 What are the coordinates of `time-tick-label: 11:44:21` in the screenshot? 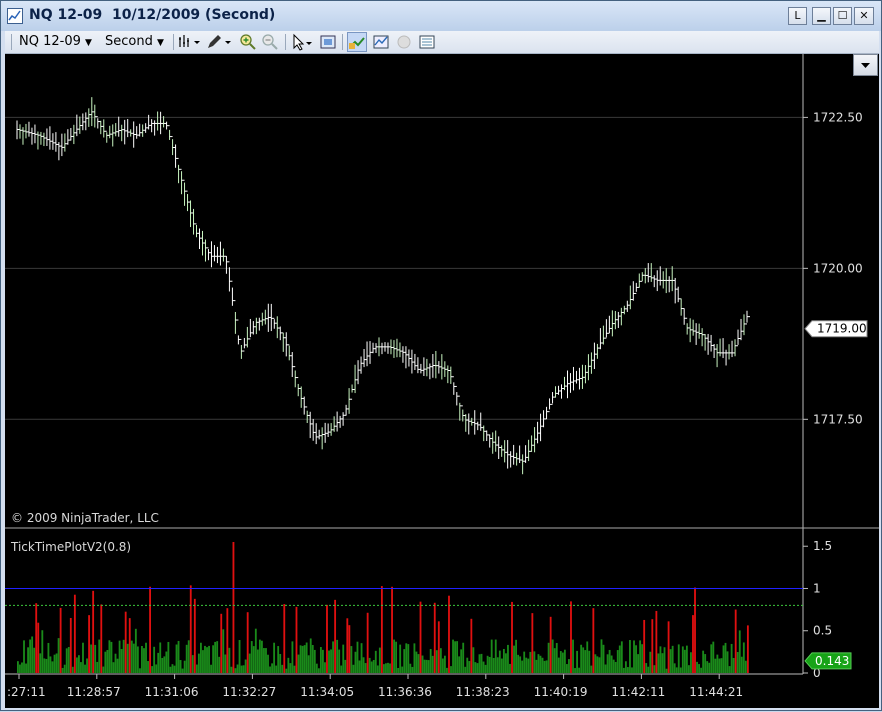 It's located at (716, 692).